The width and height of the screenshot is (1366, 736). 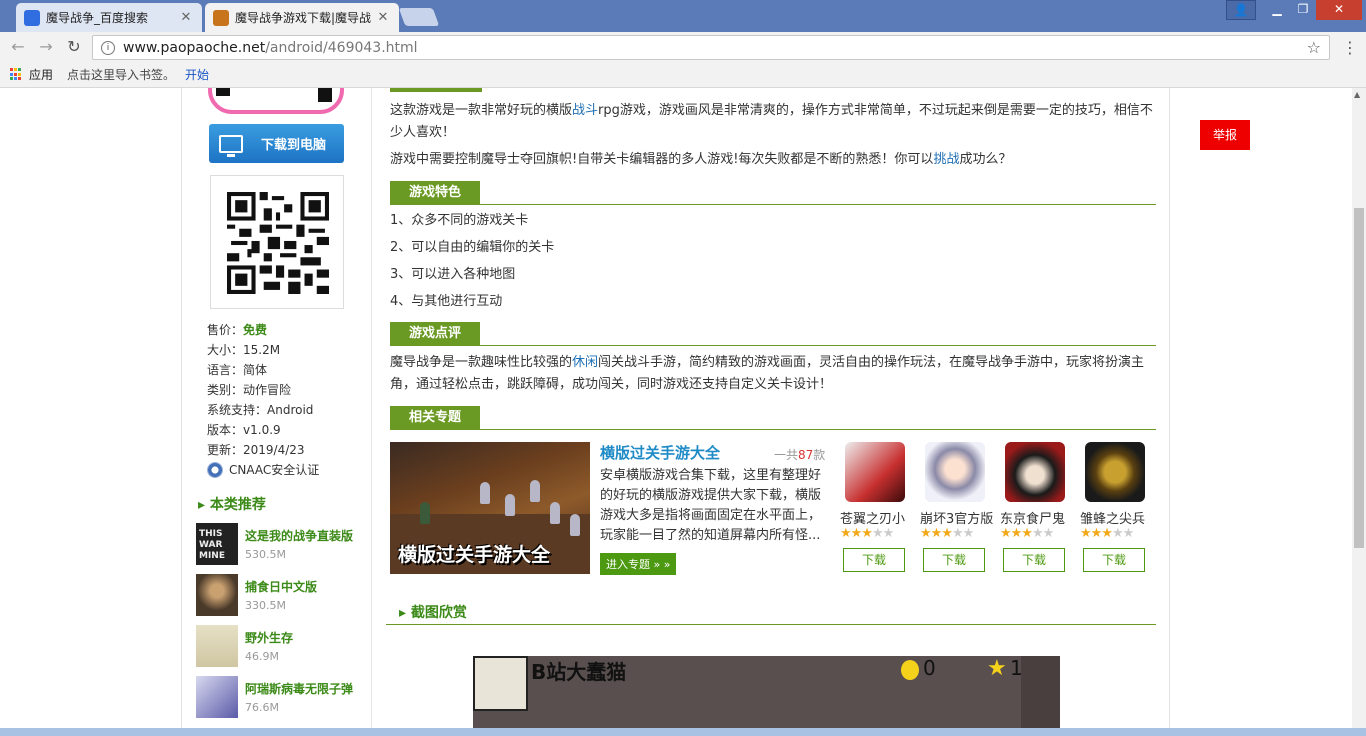 What do you see at coordinates (281, 586) in the screenshot?
I see `recommend-name: 捕食日中文版` at bounding box center [281, 586].